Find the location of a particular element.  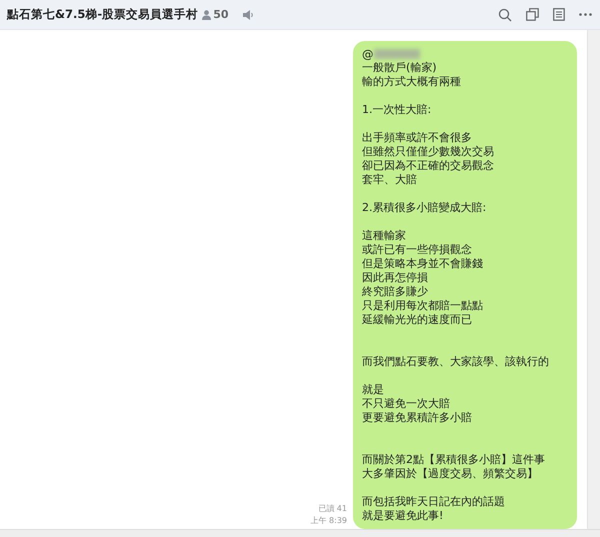

chat-title: 點石第七&7.5梯-股票交易員選手村 is located at coordinates (102, 14).